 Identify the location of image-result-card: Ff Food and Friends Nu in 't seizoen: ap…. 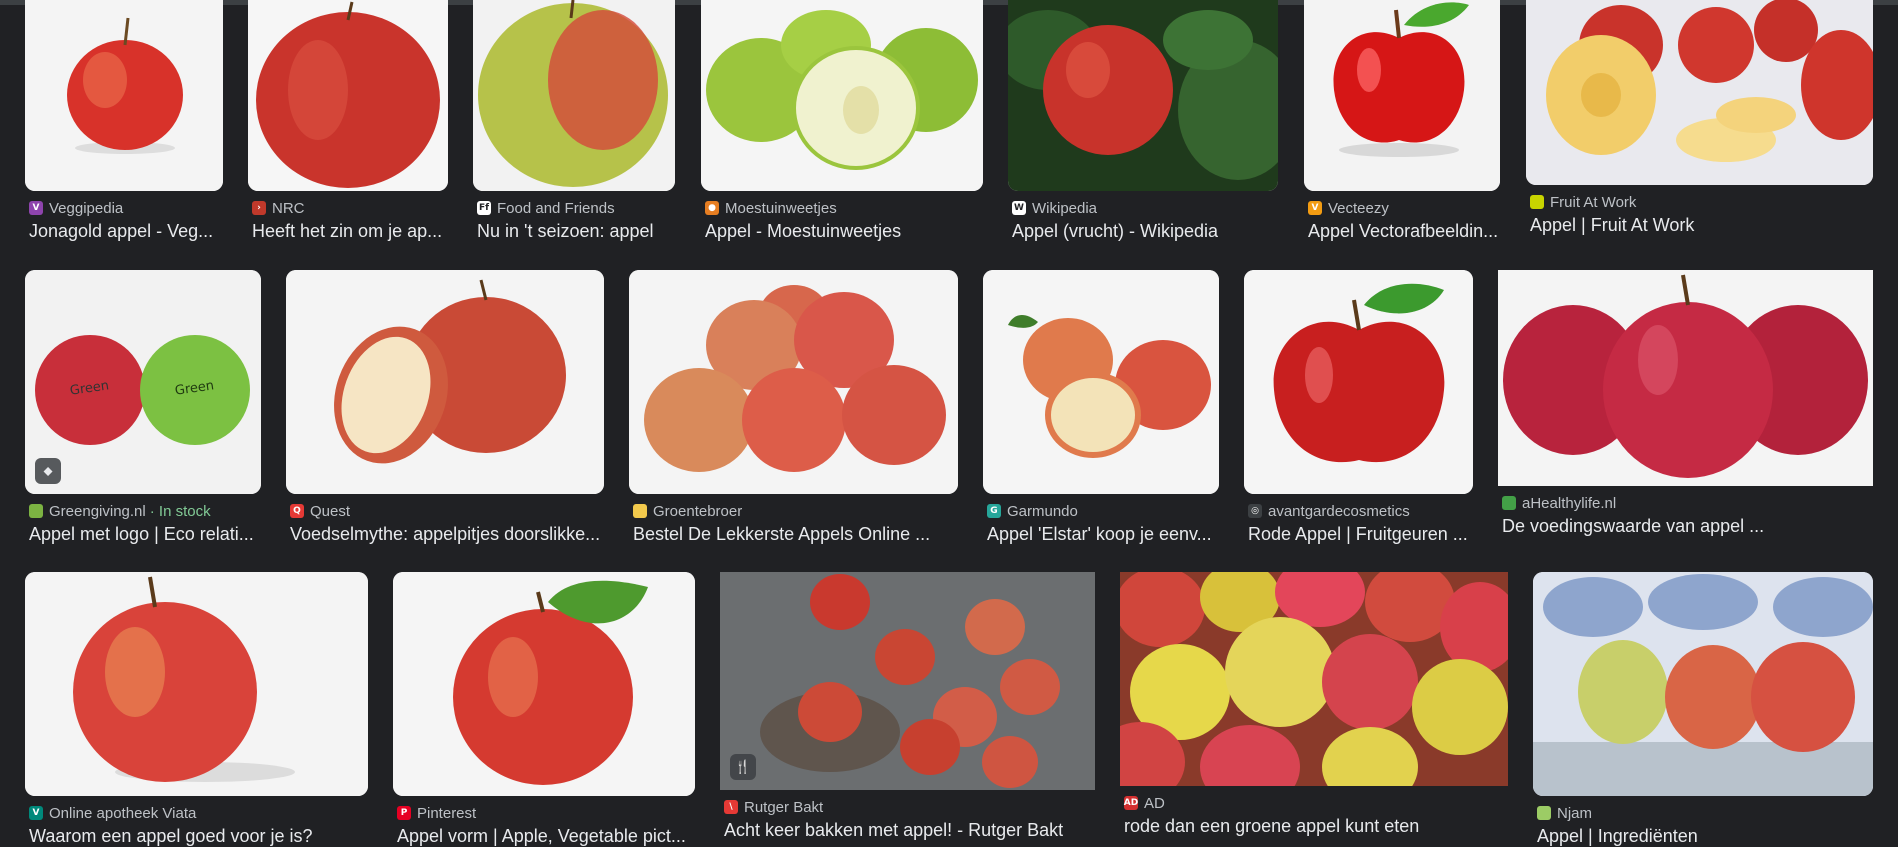
(574, 121).